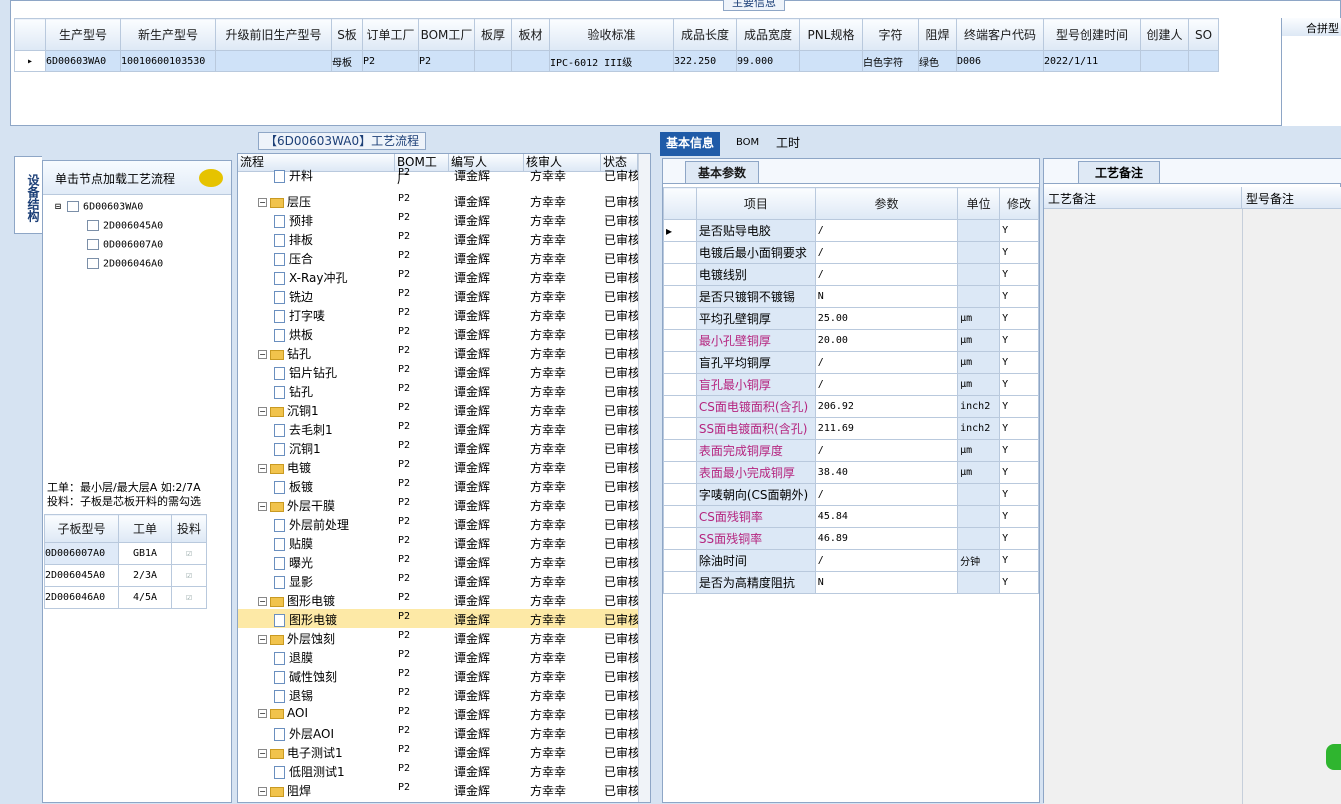 The height and width of the screenshot is (804, 1341). I want to click on flow-row: 去毛刺1 P2 谭金辉 方幸幸 已审核, so click(438, 428).